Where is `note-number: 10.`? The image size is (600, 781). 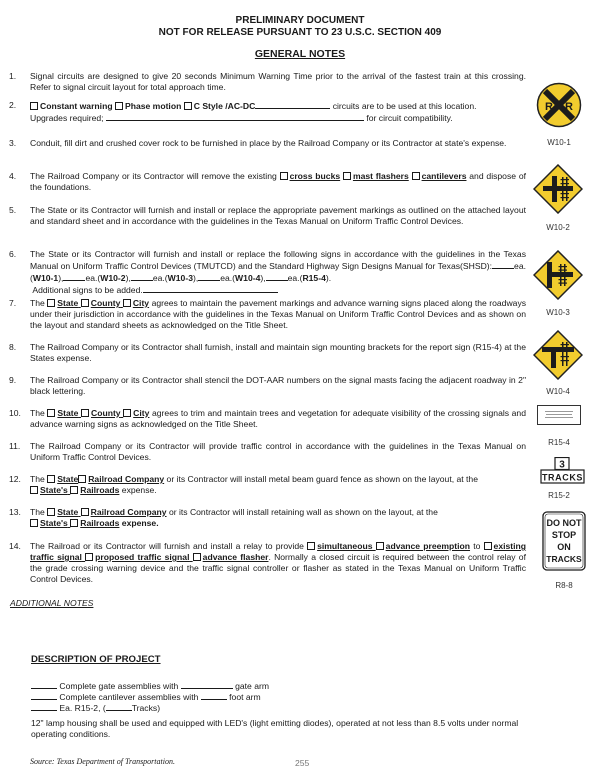
note-number: 10. is located at coordinates (15, 413).